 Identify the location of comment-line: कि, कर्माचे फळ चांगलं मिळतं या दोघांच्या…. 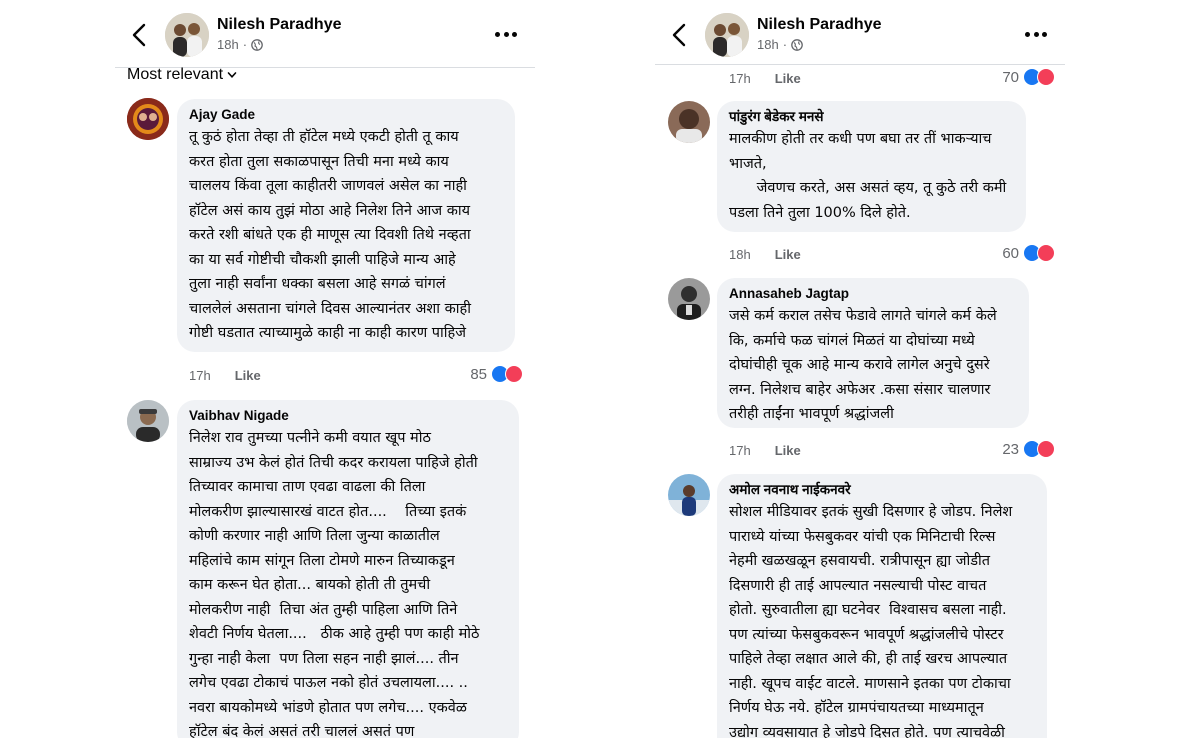
(852, 340).